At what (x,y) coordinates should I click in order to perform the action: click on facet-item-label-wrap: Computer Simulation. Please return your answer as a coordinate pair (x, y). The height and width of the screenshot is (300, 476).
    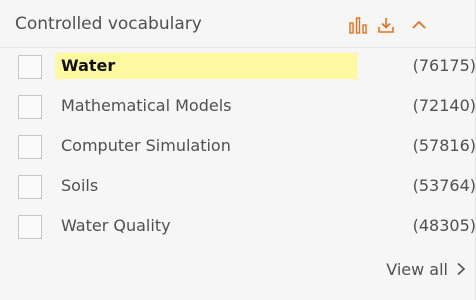
    Looking at the image, I should click on (206, 146).